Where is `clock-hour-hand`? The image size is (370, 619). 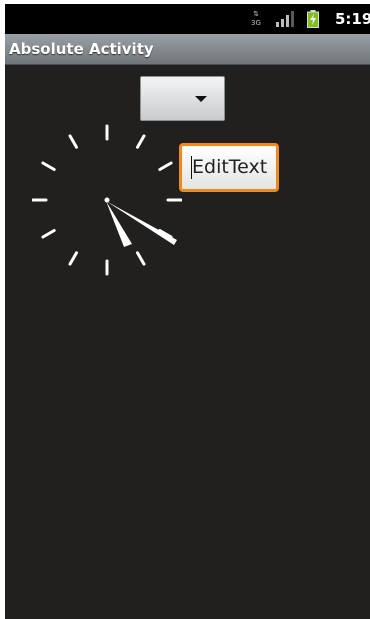
clock-hour-hand is located at coordinates (119, 224).